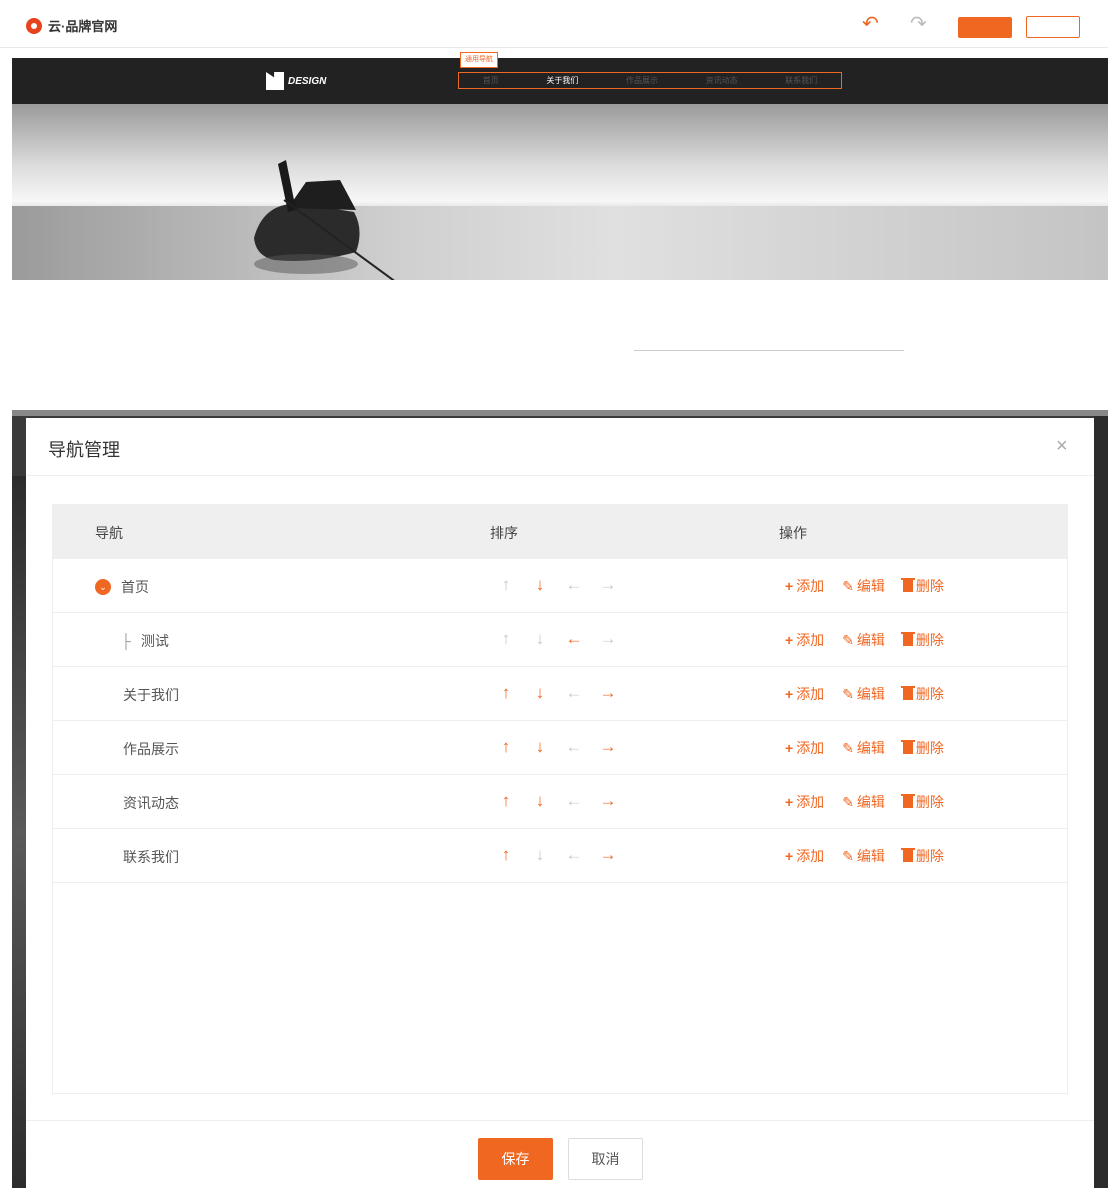 This screenshot has width=1108, height=1188. Describe the element at coordinates (19, 832) in the screenshot. I see `background-page-left` at that location.